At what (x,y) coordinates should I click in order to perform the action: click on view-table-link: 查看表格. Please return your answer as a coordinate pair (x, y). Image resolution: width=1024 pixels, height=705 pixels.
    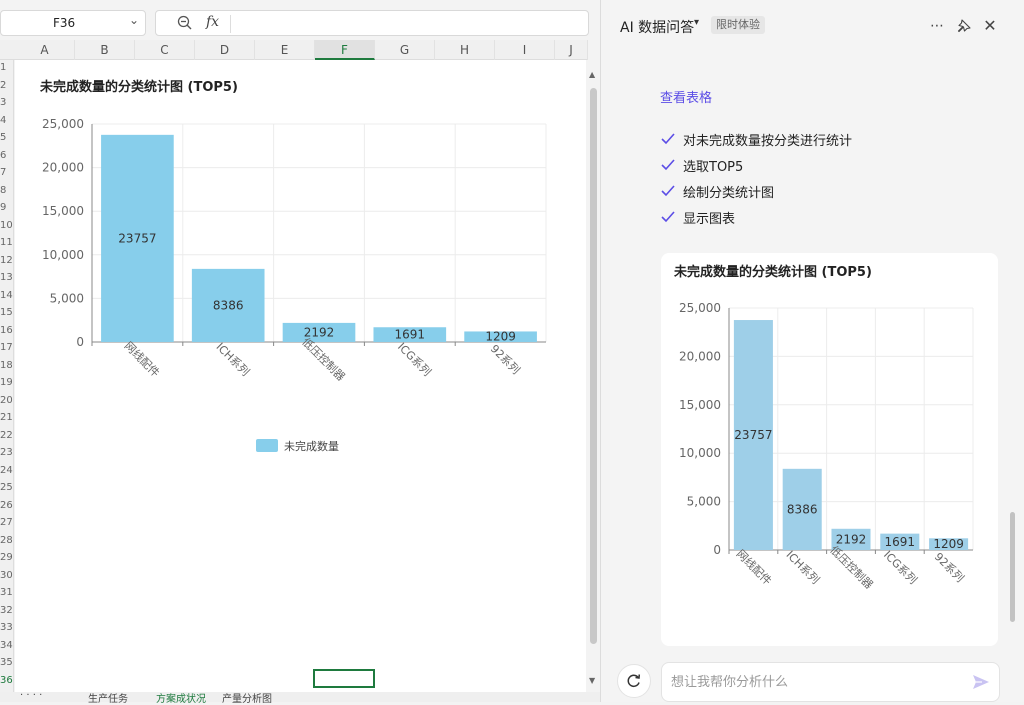
    Looking at the image, I should click on (686, 96).